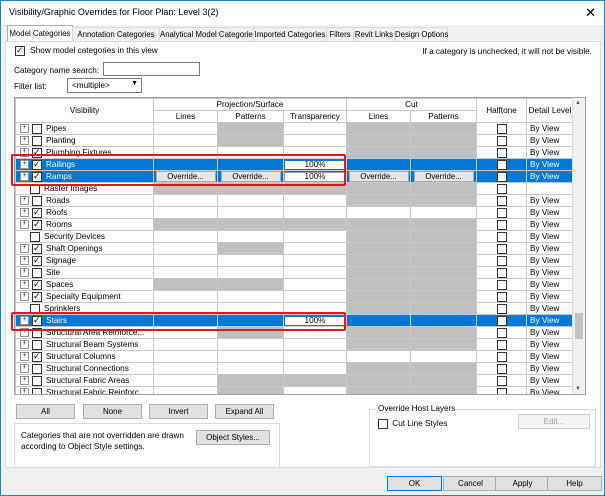  What do you see at coordinates (421, 34) in the screenshot?
I see `tab-design-options: Design Options` at bounding box center [421, 34].